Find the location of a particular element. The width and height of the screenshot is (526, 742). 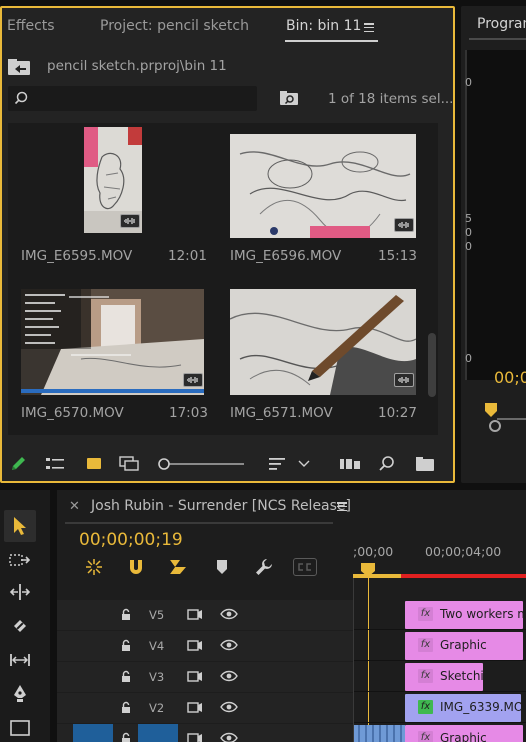

list-view-icon is located at coordinates (55, 464).